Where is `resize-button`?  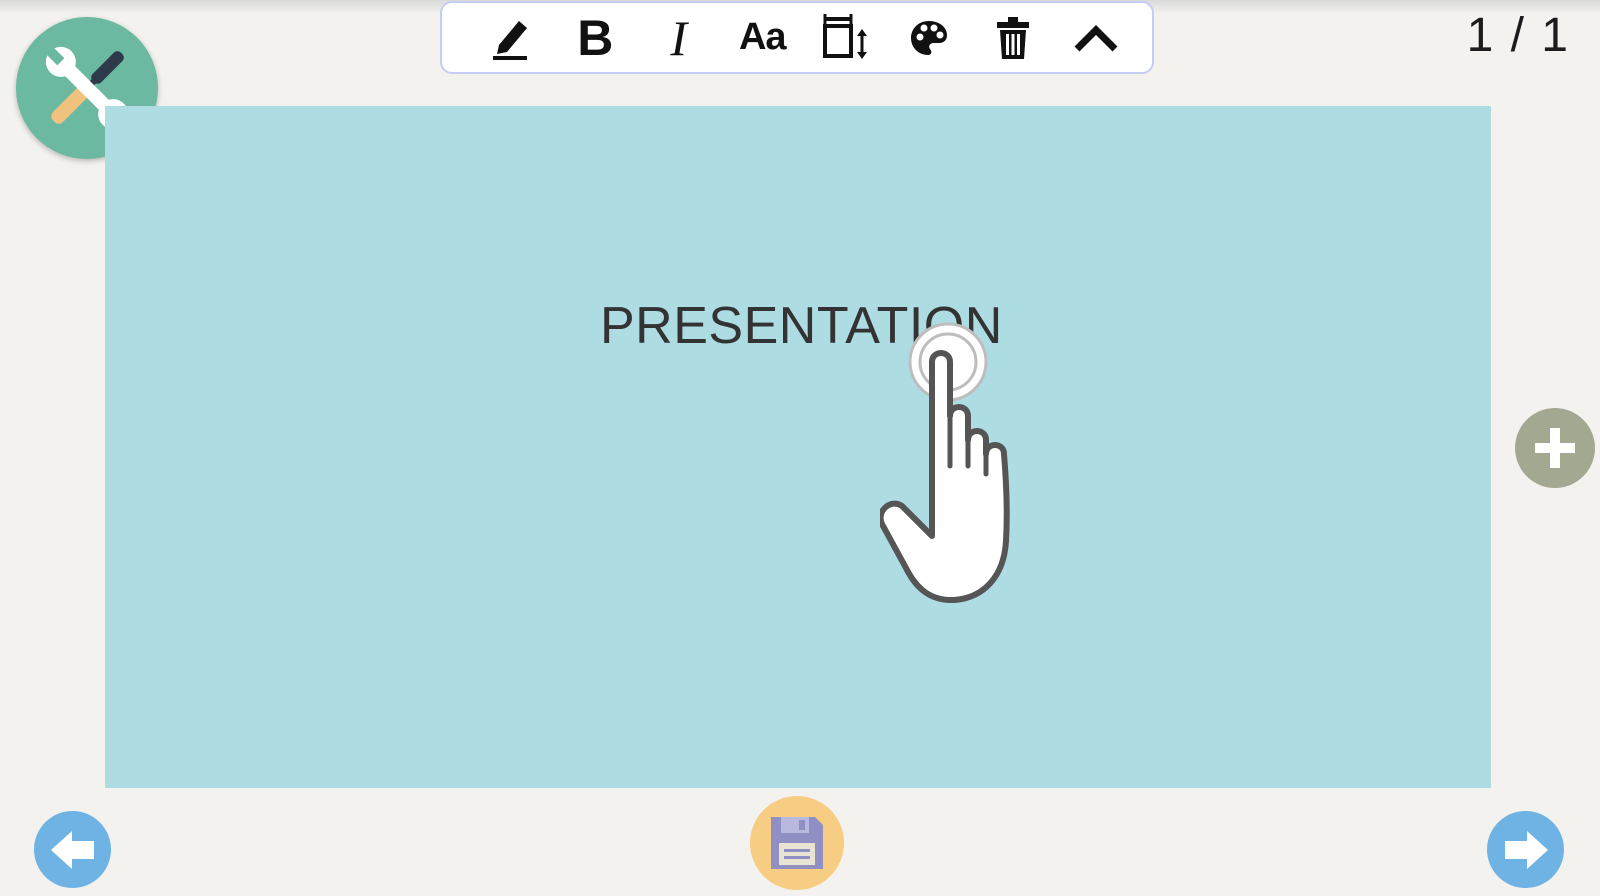 resize-button is located at coordinates (846, 38).